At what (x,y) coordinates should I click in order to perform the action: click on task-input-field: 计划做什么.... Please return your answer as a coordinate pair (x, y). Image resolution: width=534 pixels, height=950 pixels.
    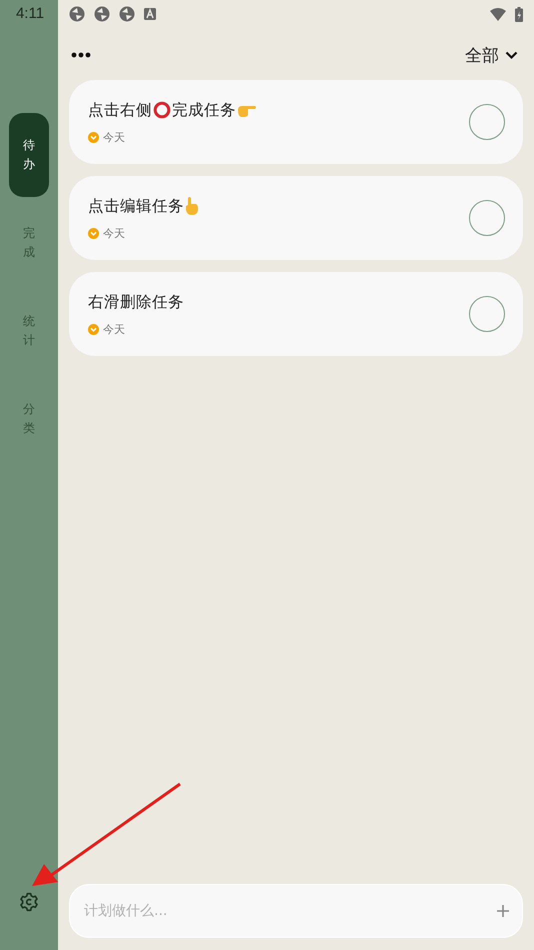
    Looking at the image, I should click on (296, 911).